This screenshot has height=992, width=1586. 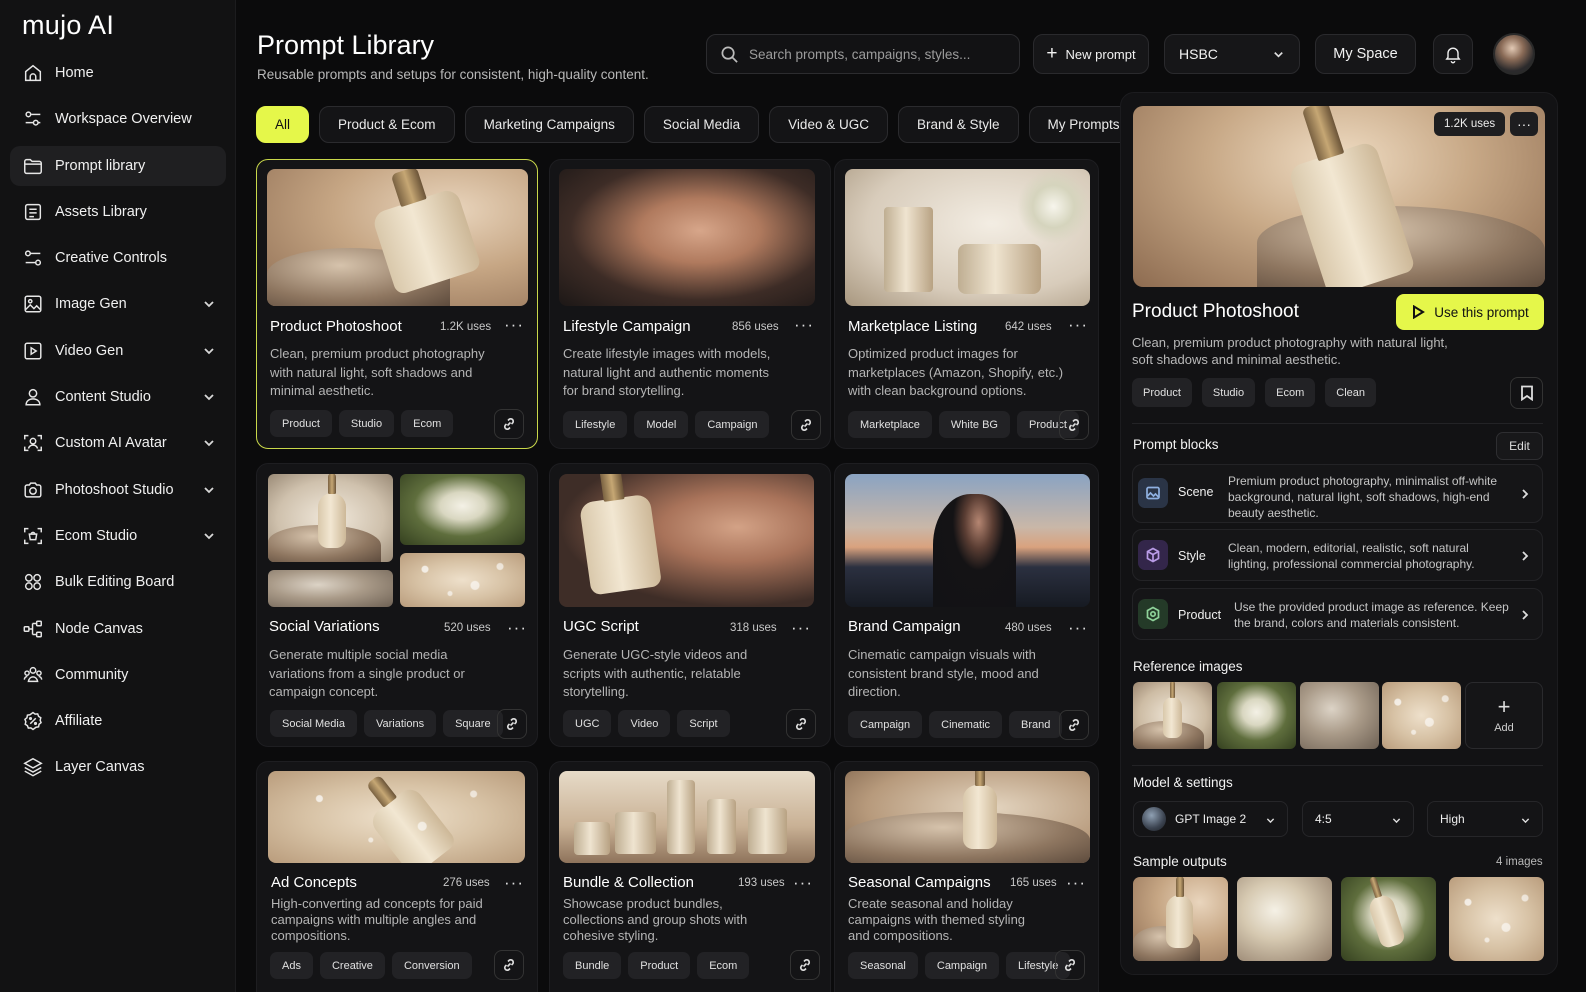 I want to click on aspect-ratio-select: 4:5, so click(x=1358, y=819).